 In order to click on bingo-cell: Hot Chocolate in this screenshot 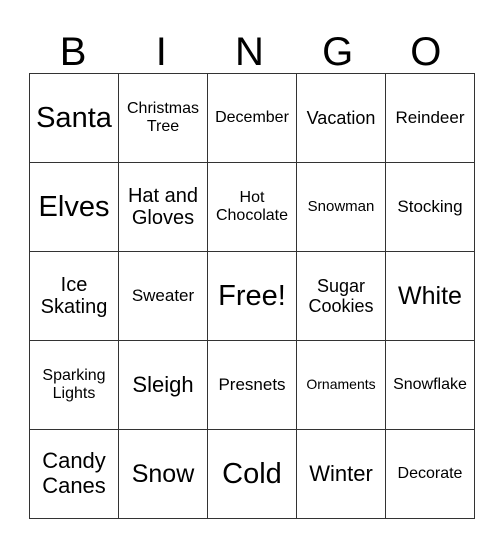, I will do `click(252, 207)`.